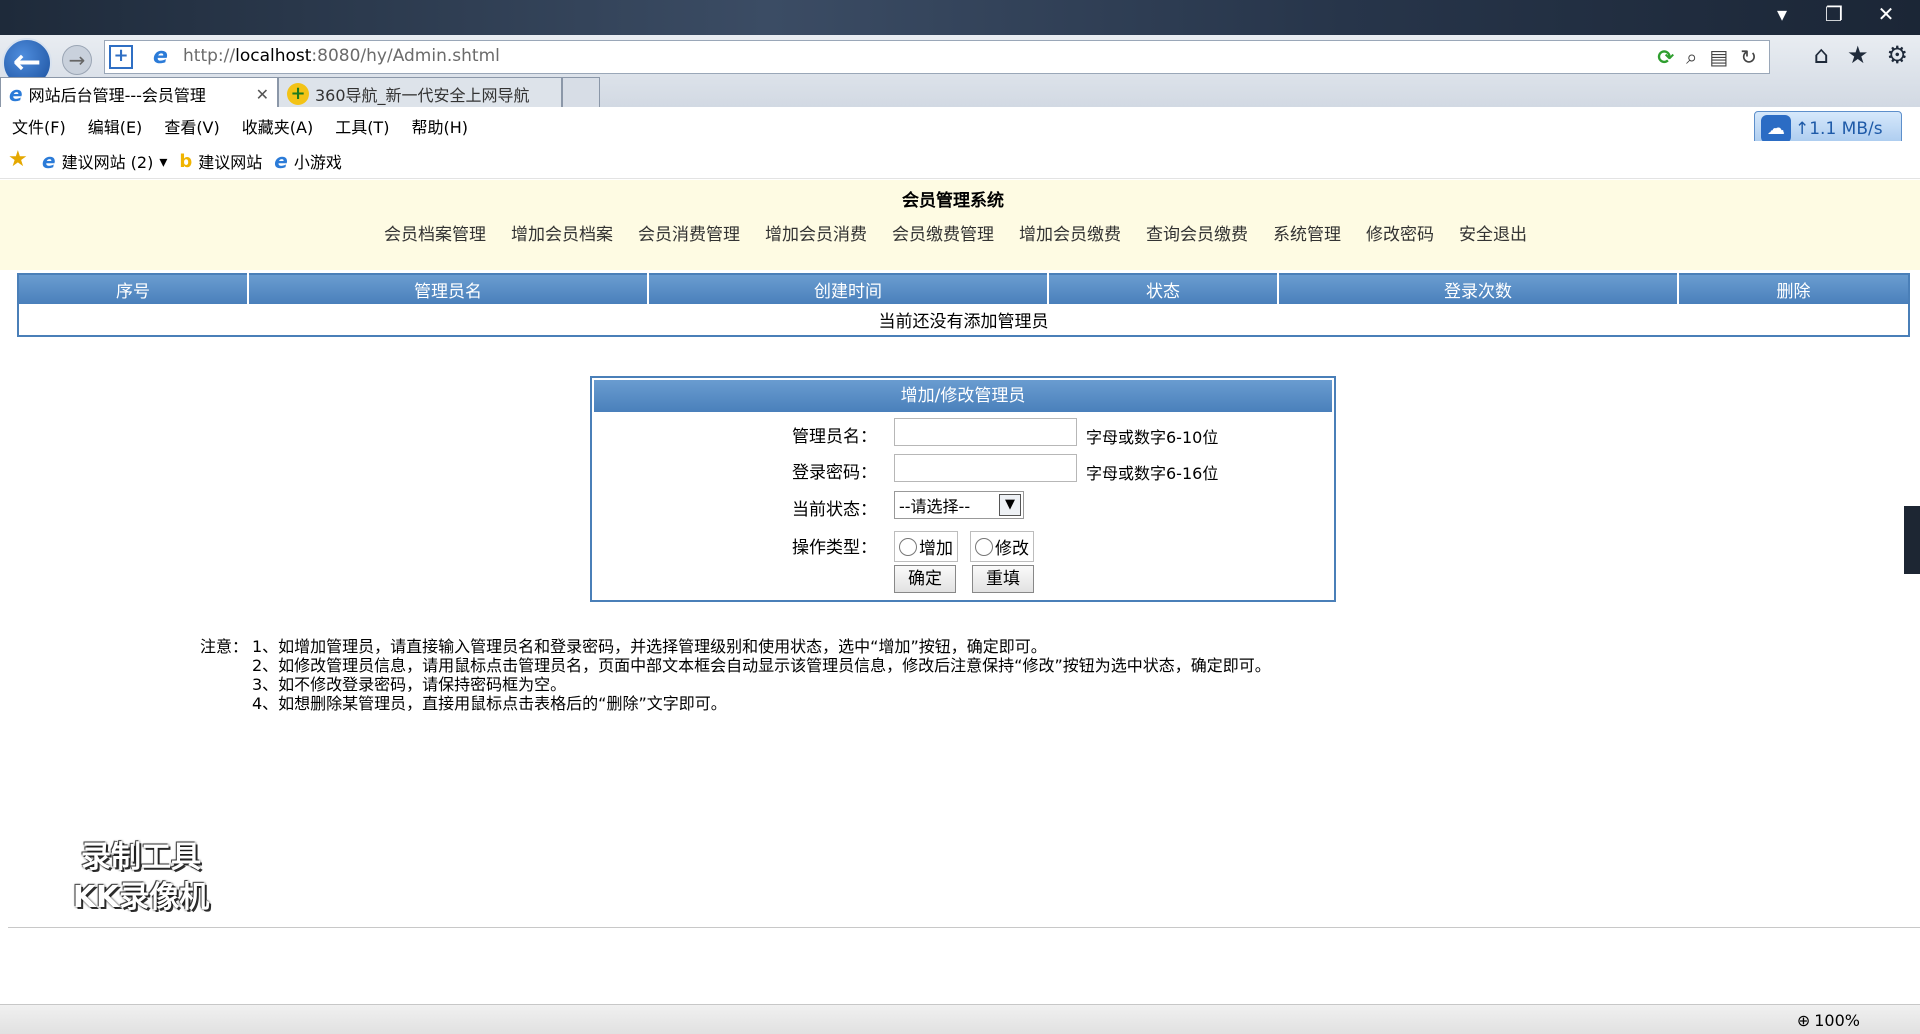  What do you see at coordinates (422, 95) in the screenshot?
I see `tab-label: 360导航_新一代安全上网导航` at bounding box center [422, 95].